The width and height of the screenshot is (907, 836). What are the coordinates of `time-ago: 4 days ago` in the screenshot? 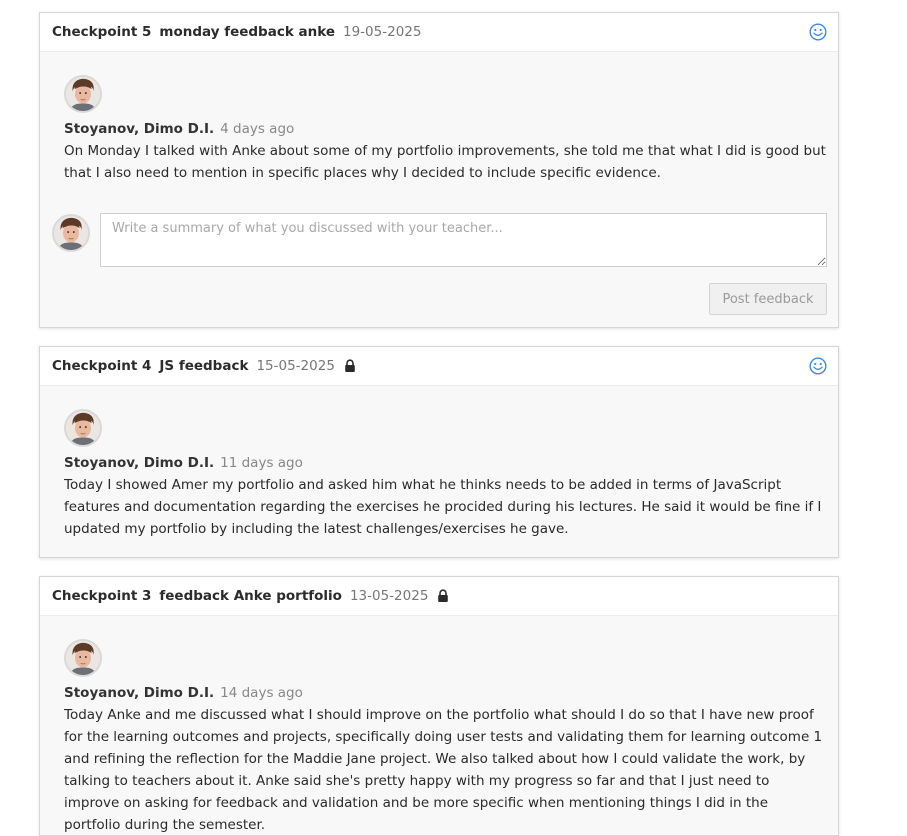 It's located at (257, 129).